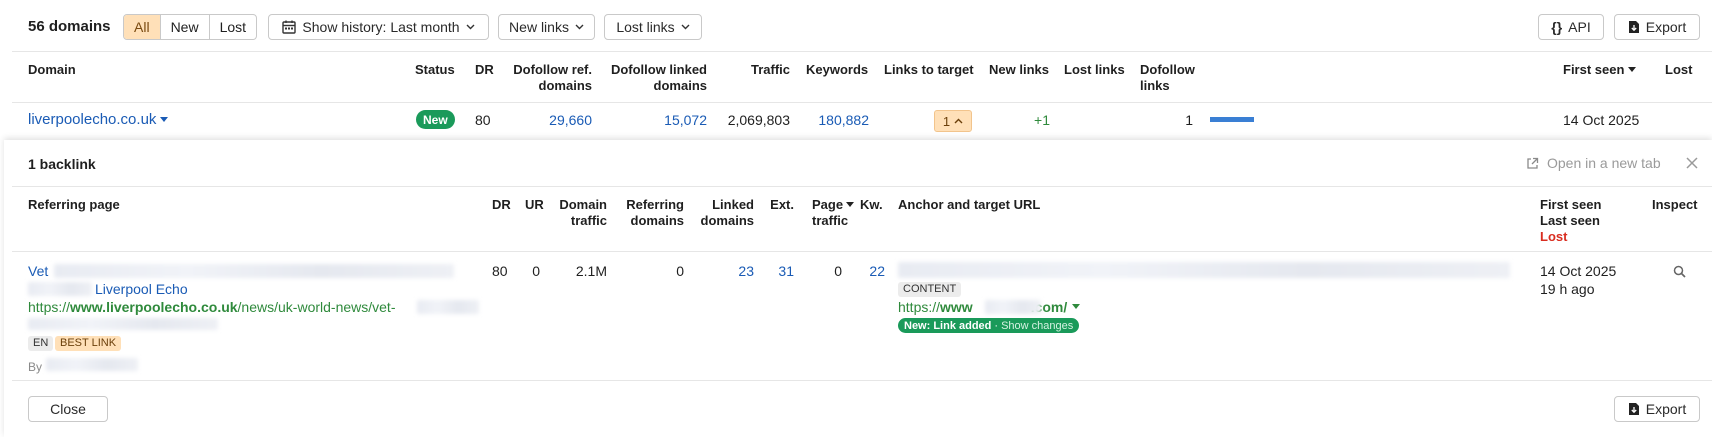  Describe the element at coordinates (233, 27) in the screenshot. I see `filter-lost: Lost` at that location.